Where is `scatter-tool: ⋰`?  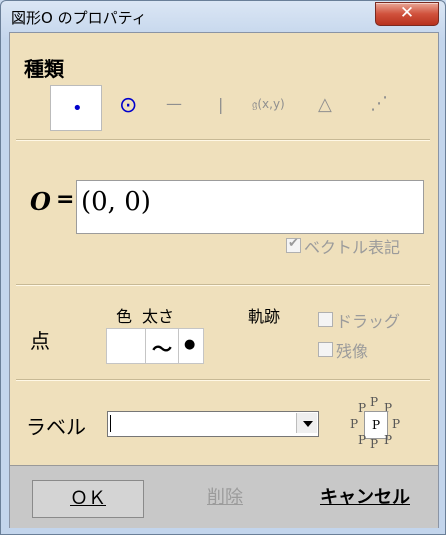
scatter-tool: ⋰ is located at coordinates (379, 107).